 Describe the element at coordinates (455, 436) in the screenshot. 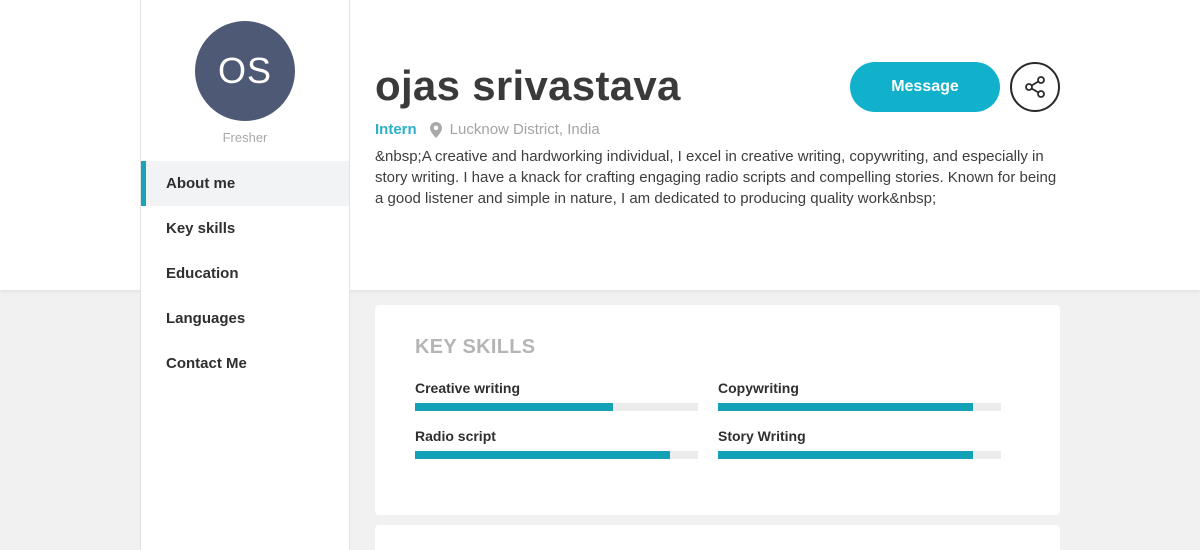

I see `skill-label: Radio script` at that location.